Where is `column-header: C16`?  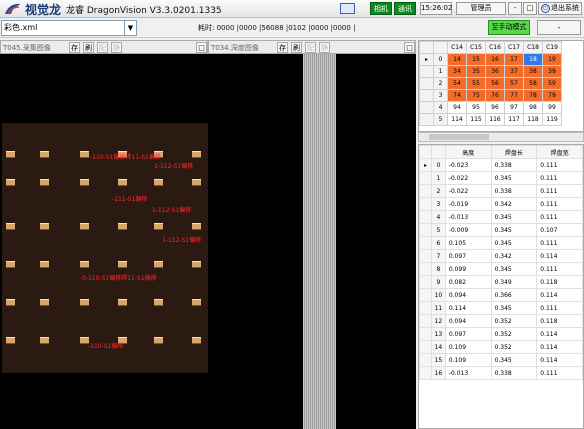
column-header: C16 is located at coordinates (495, 47).